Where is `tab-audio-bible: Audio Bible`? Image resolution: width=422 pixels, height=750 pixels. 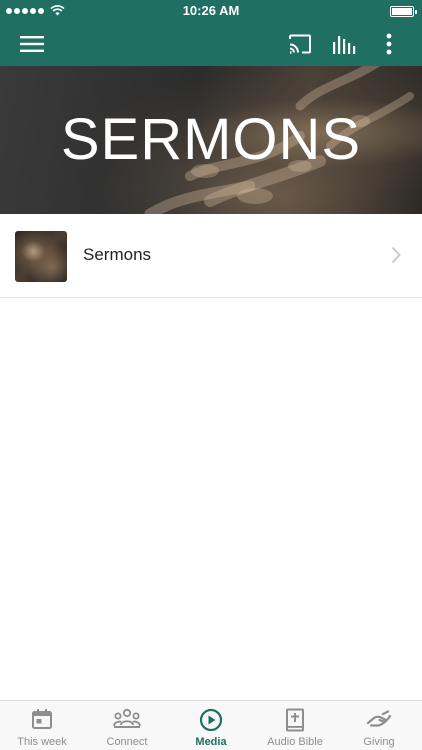 tab-audio-bible: Audio Bible is located at coordinates (295, 725).